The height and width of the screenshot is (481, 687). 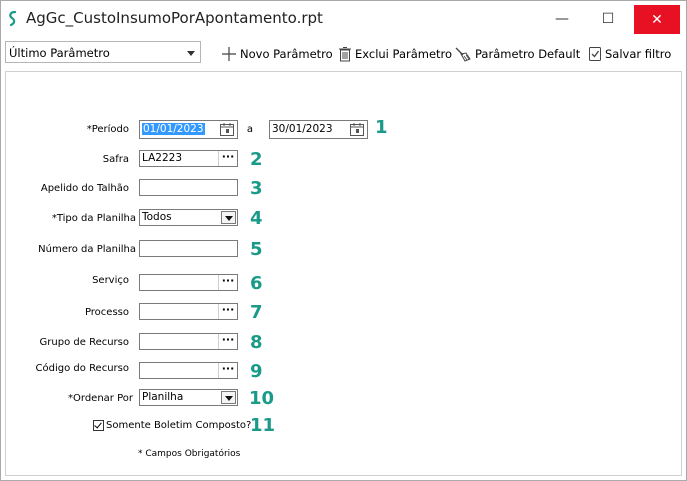 I want to click on apelido-label: Apelido do Talhão, so click(x=84, y=188).